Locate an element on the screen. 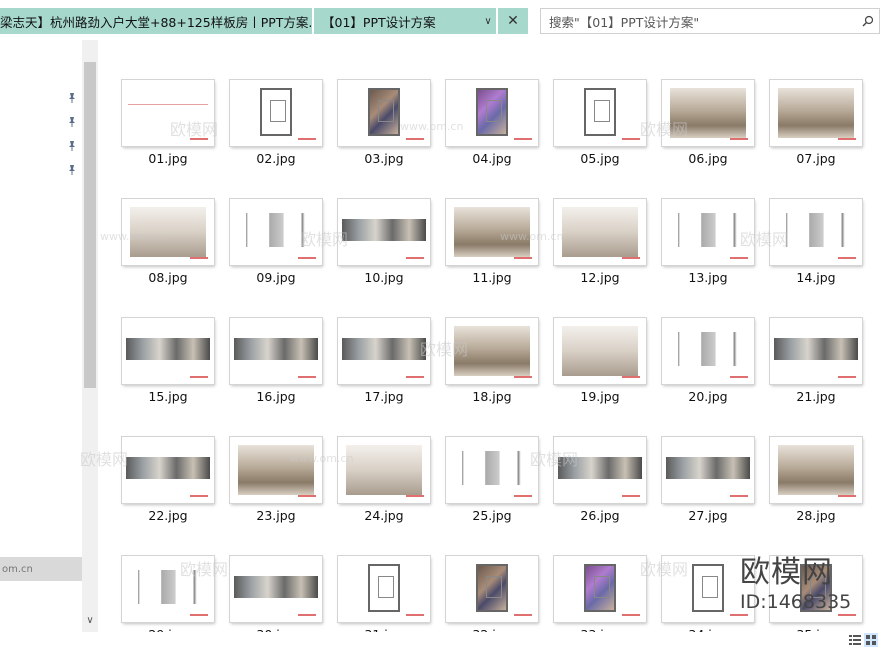 The image size is (880, 650). navigation-pane is located at coordinates (41, 336).